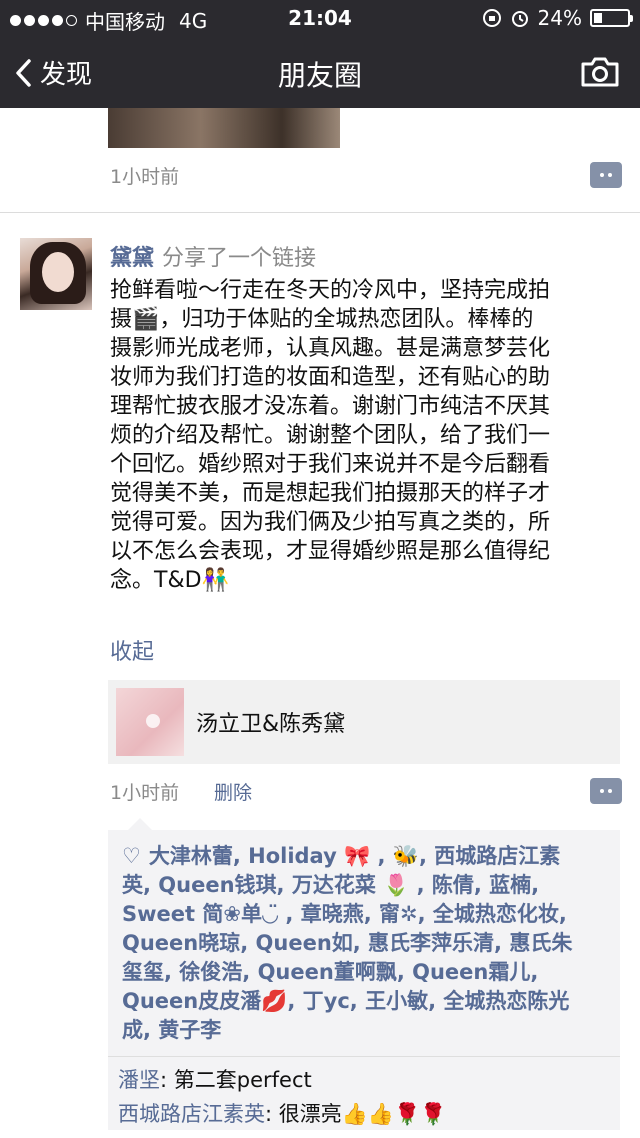 This screenshot has width=640, height=1138. Describe the element at coordinates (132, 258) in the screenshot. I see `author-name: 黛黛` at that location.